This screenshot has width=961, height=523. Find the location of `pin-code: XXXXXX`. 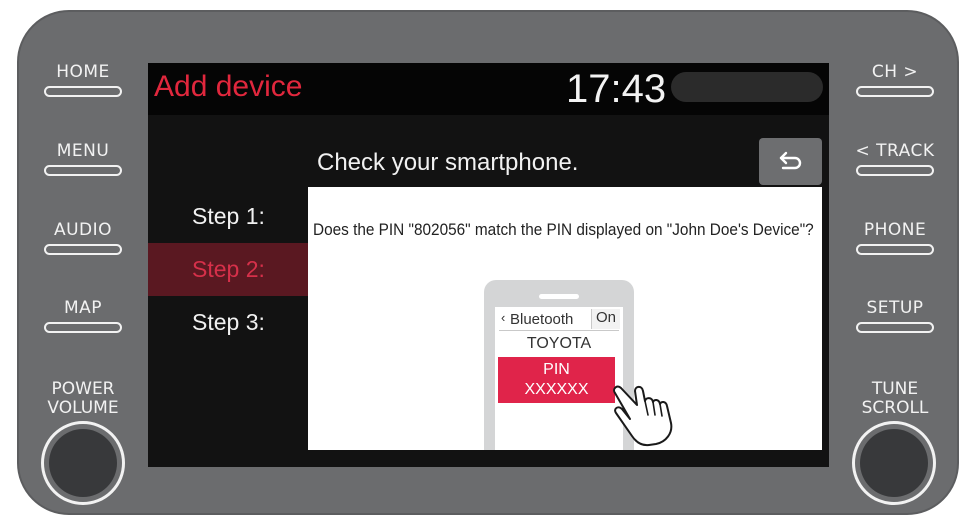

pin-code: XXXXXX is located at coordinates (556, 389).